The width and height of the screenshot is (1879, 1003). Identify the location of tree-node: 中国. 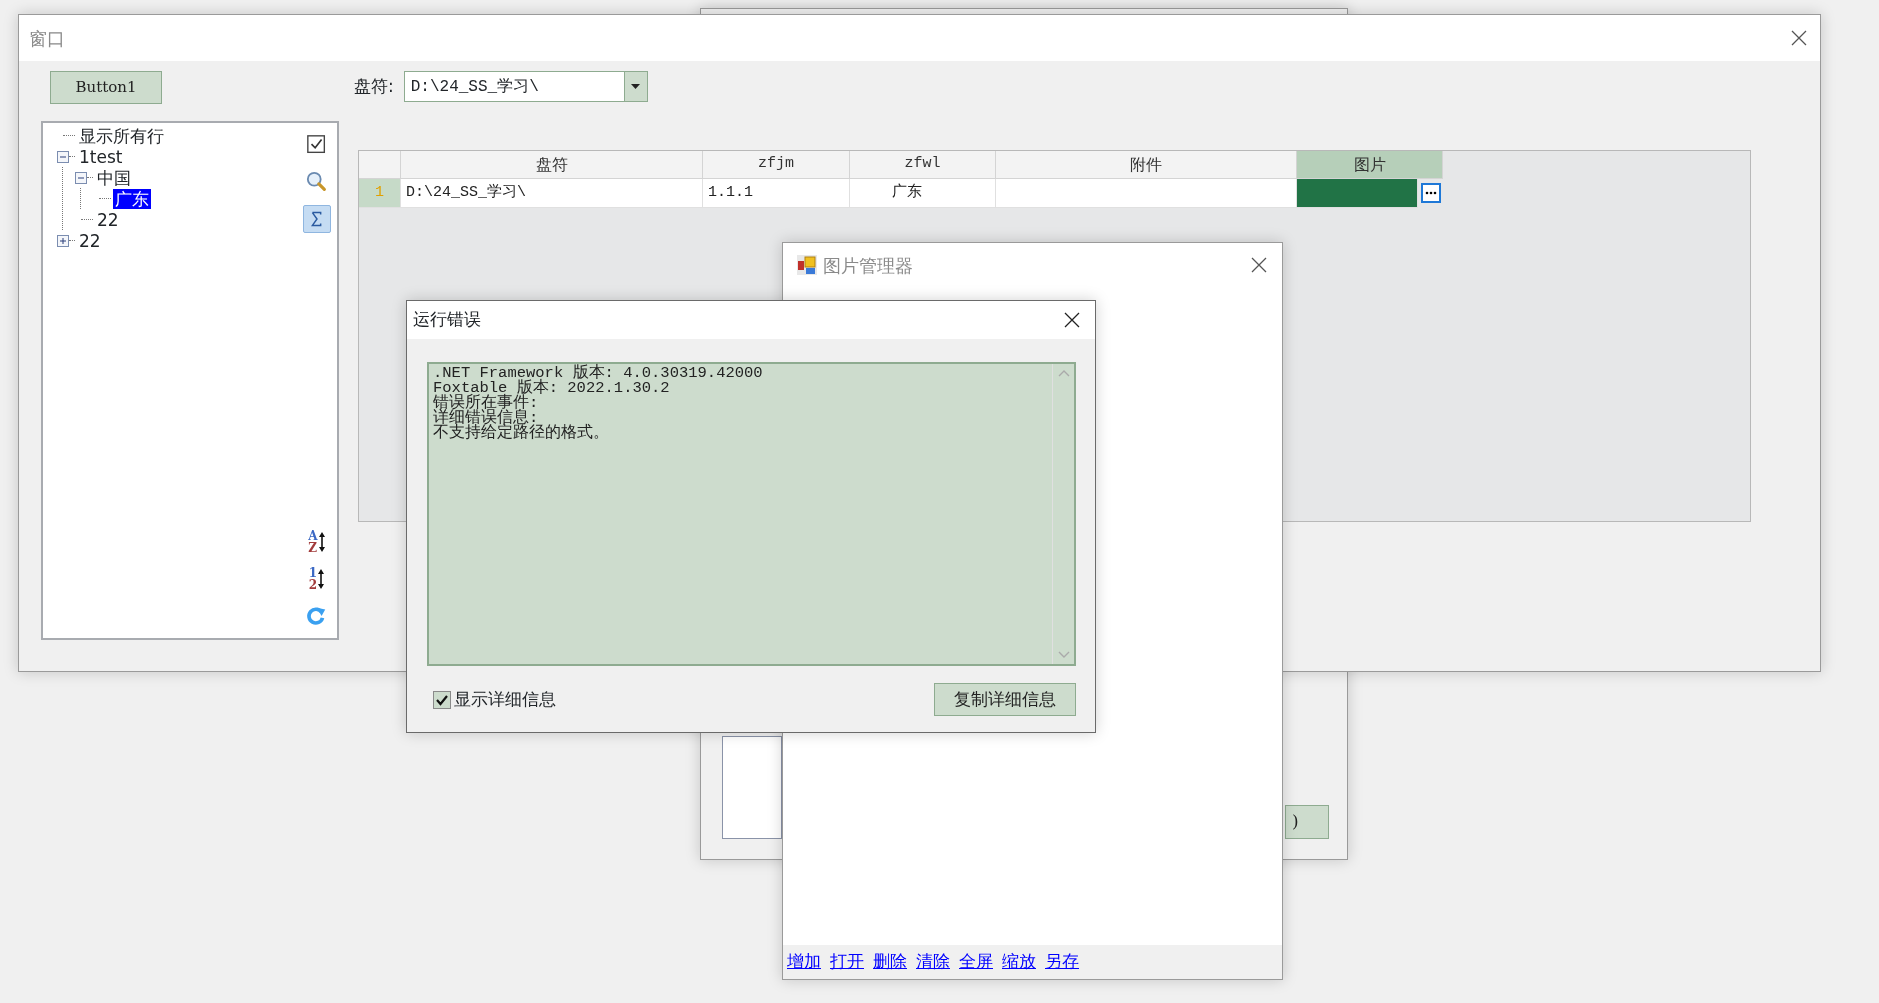
(114, 177).